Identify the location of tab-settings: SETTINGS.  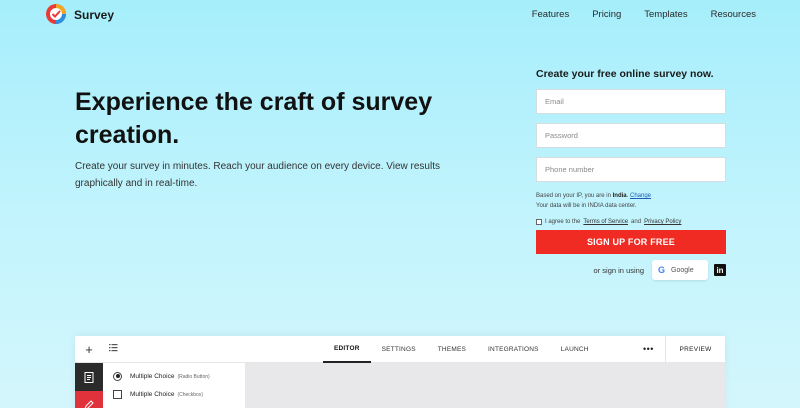
(399, 349).